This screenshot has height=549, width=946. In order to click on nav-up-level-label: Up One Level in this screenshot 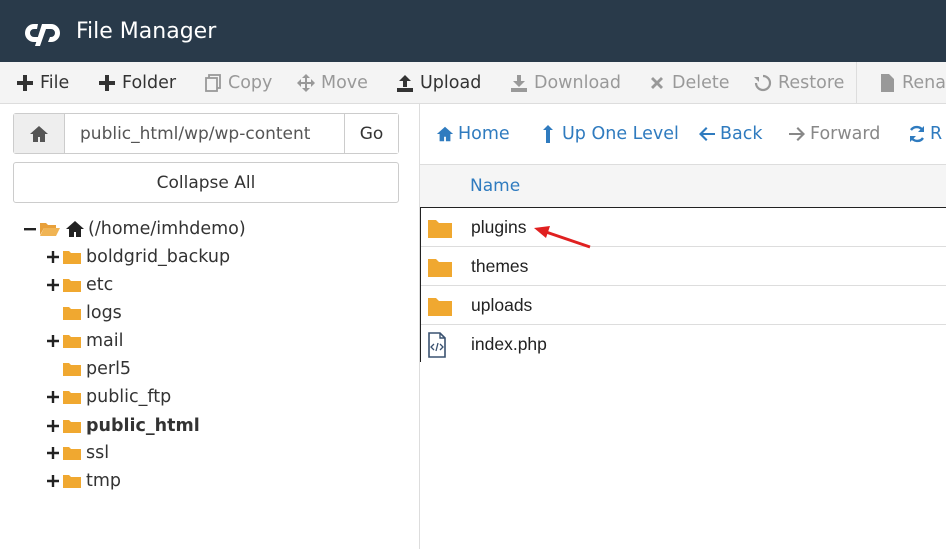, I will do `click(620, 134)`.